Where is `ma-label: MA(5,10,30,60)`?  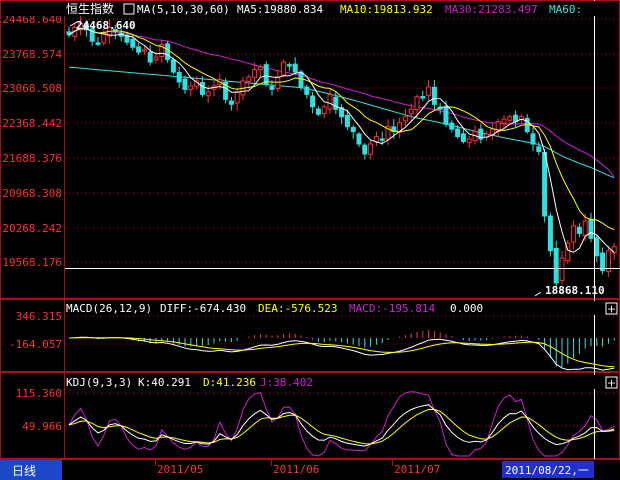 ma-label: MA(5,10,30,60) is located at coordinates (183, 9).